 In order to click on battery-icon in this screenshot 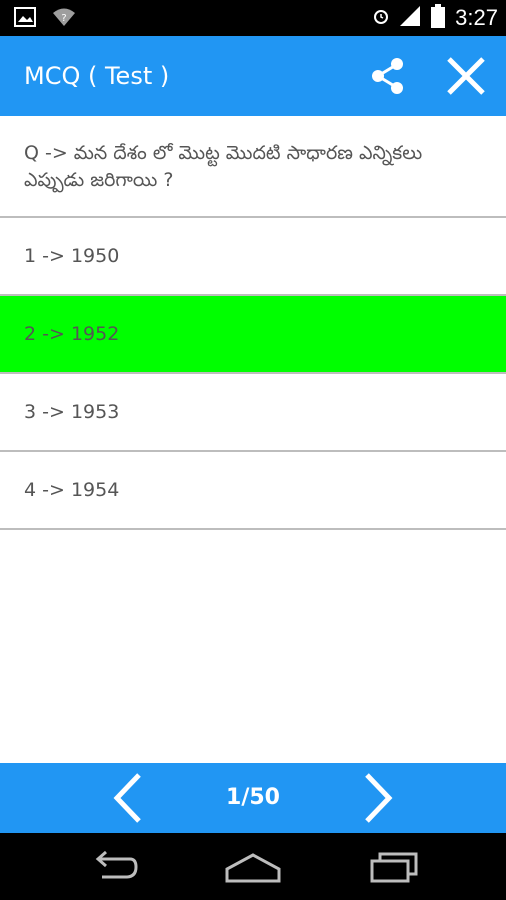, I will do `click(438, 18)`.